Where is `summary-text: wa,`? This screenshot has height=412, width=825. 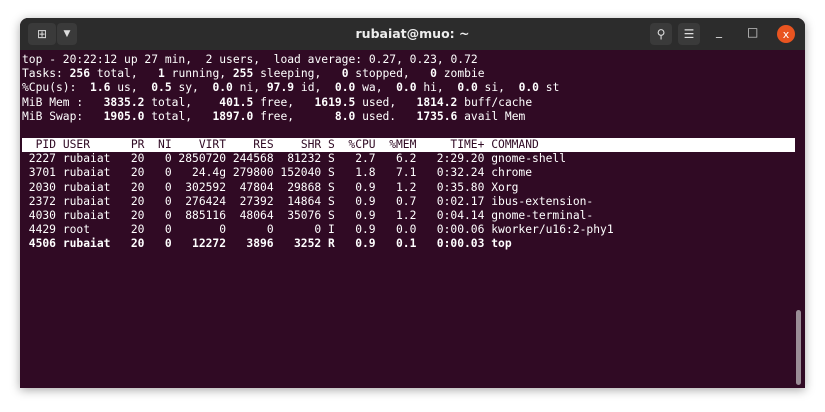
summary-text: wa, is located at coordinates (376, 88).